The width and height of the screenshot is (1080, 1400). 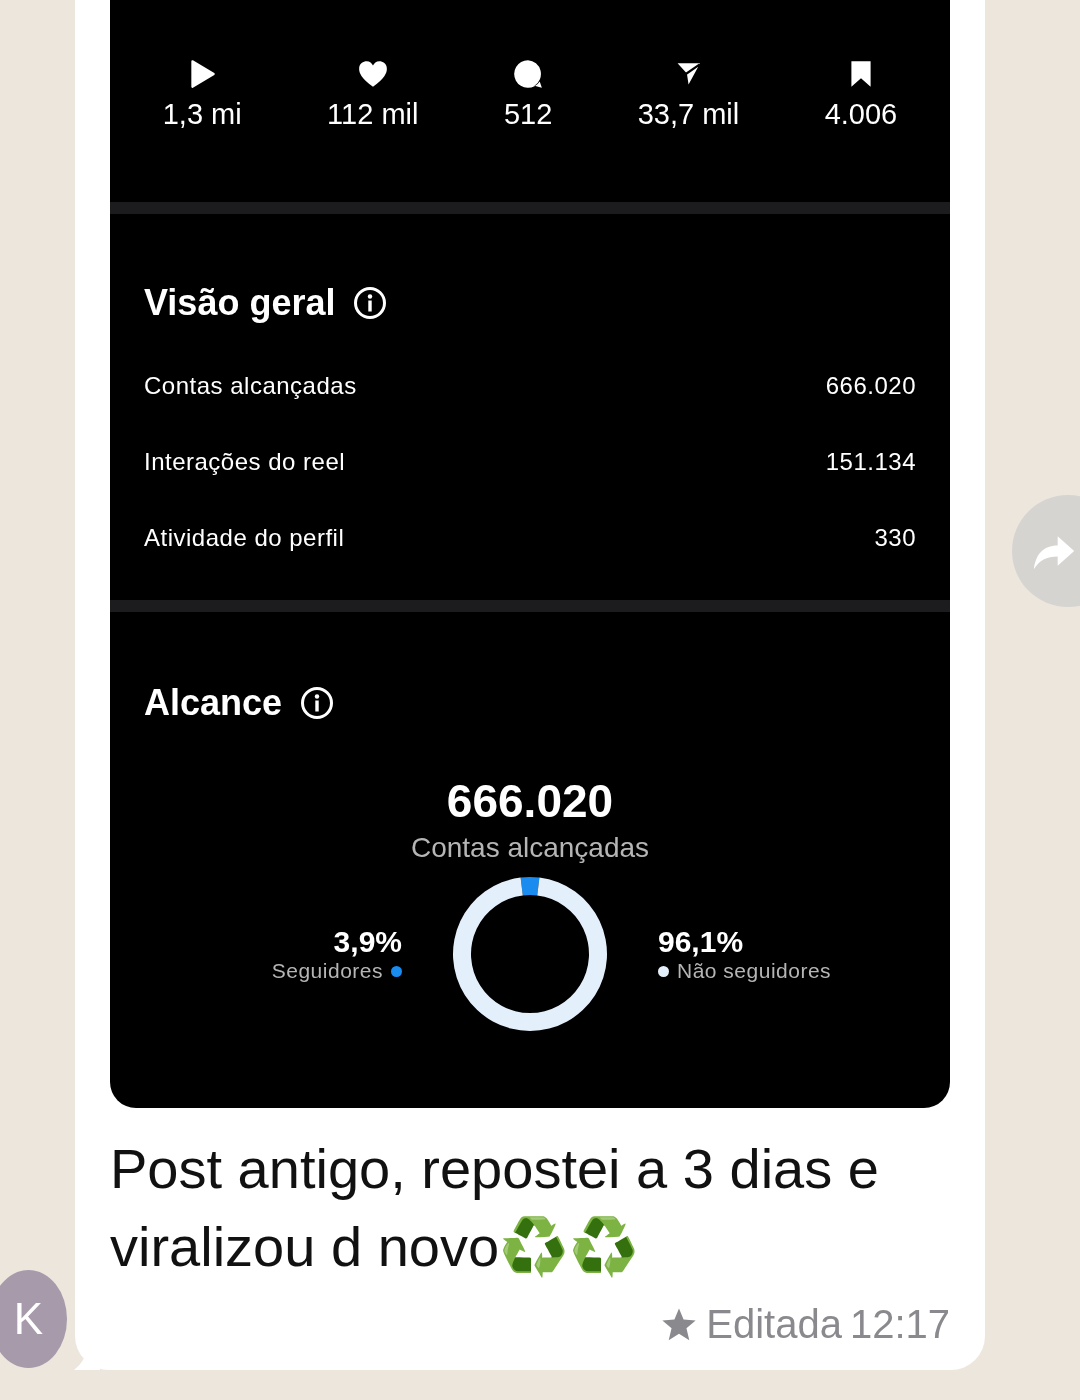 I want to click on comment-icon, so click(x=528, y=74).